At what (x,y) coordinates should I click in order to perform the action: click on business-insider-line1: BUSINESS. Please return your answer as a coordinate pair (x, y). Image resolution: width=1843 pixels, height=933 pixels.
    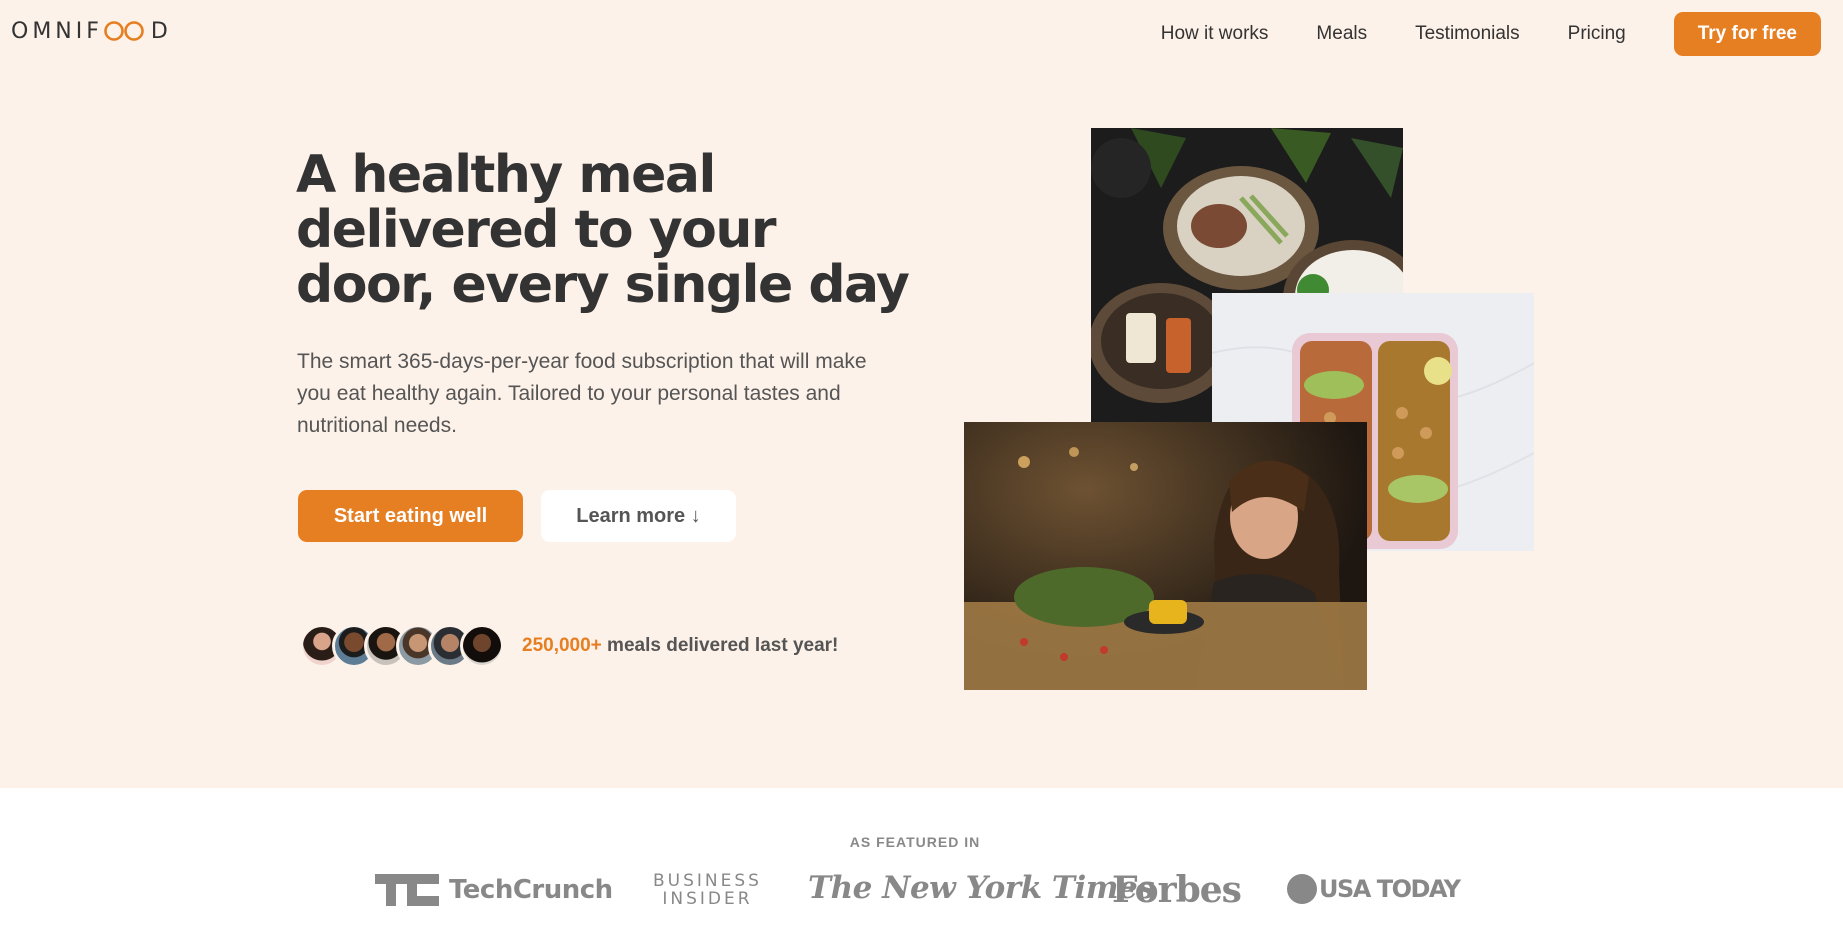
    Looking at the image, I should click on (707, 881).